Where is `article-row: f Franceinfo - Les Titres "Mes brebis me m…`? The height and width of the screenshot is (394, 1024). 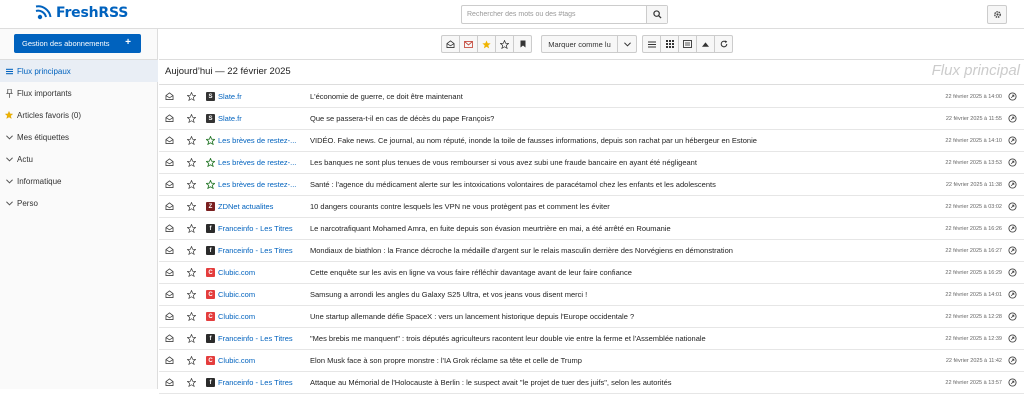 article-row: f Franceinfo - Les Titres "Mes brebis me m… is located at coordinates (591, 339).